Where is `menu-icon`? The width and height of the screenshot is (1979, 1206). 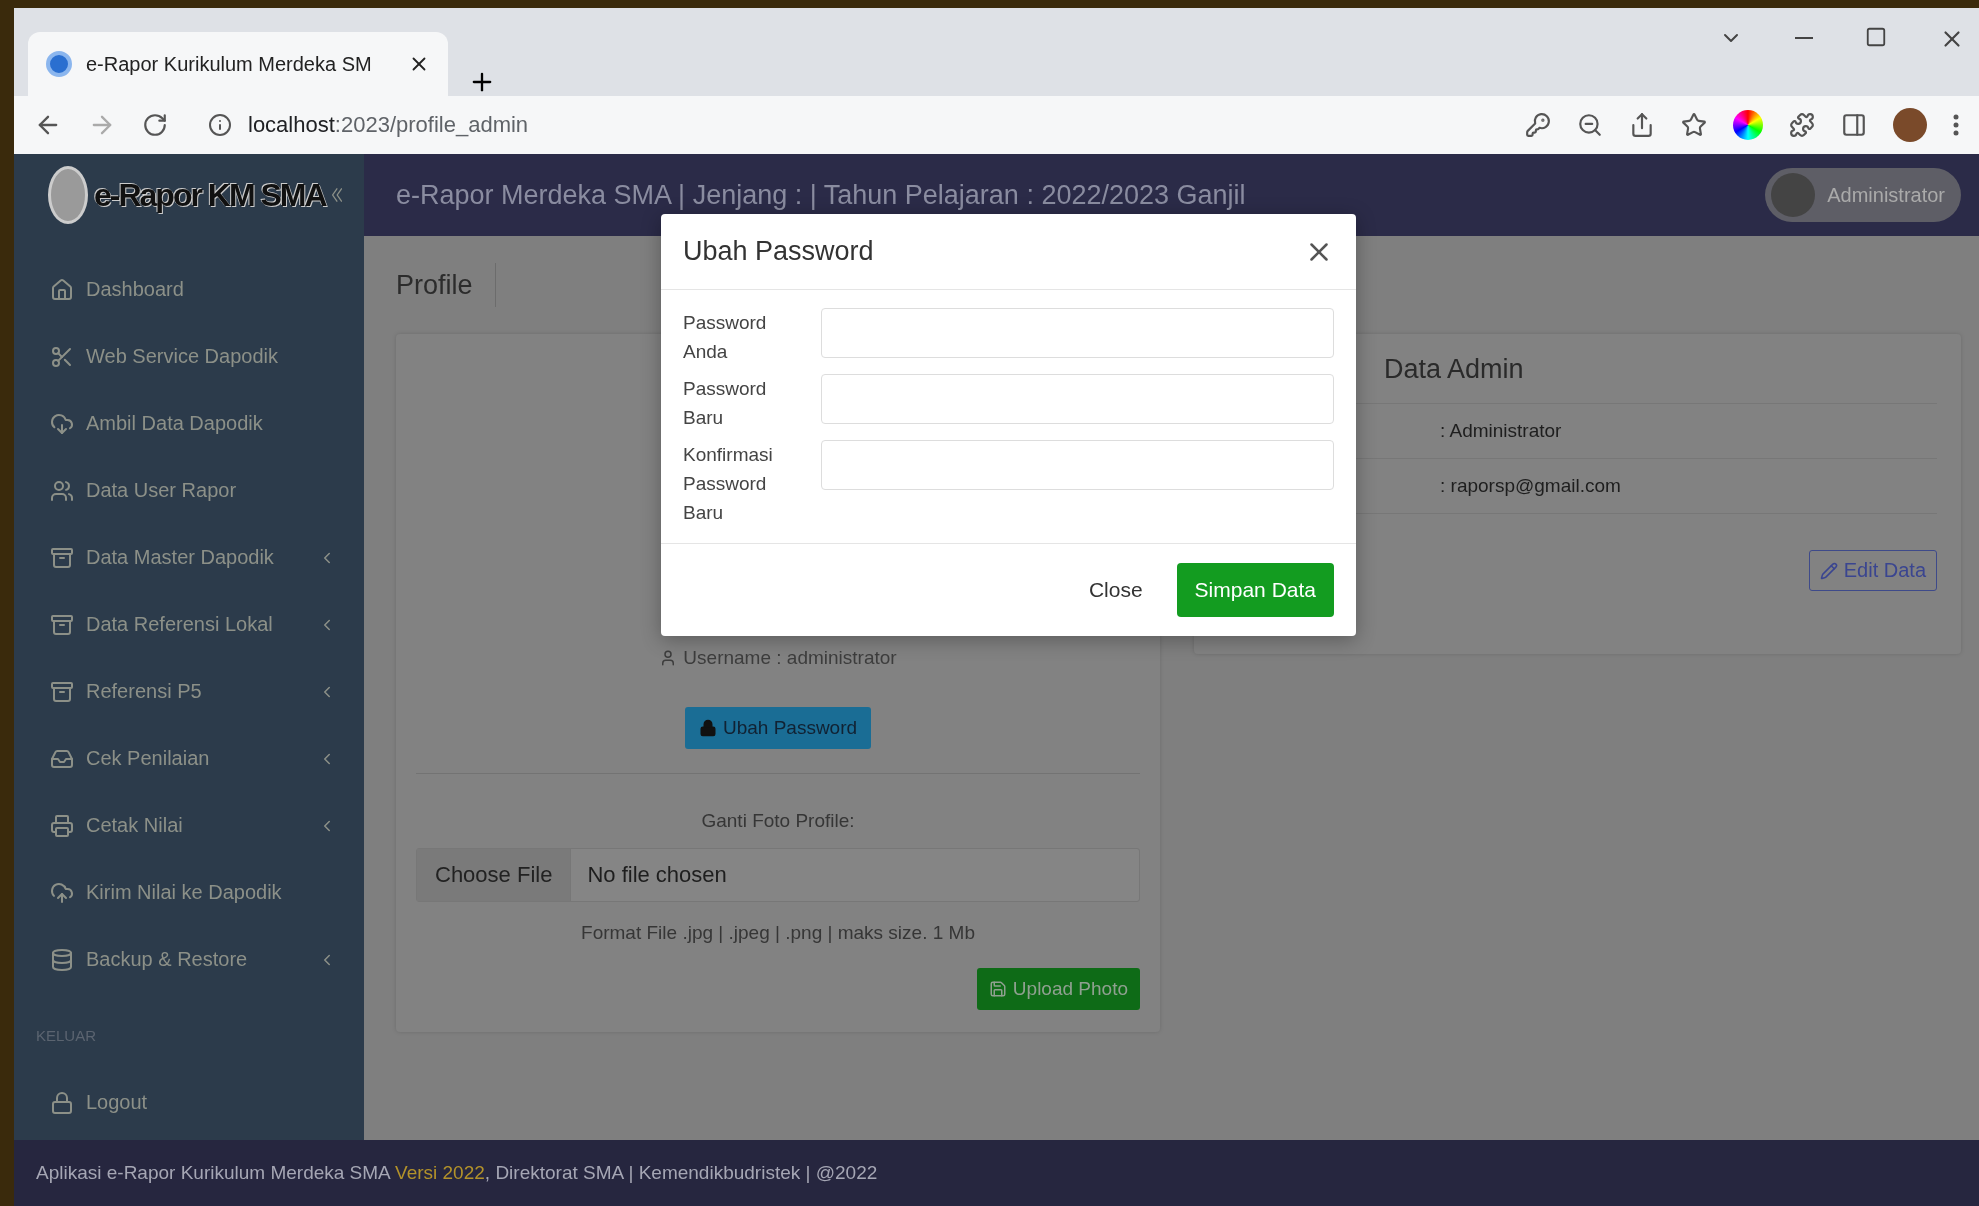 menu-icon is located at coordinates (1956, 125).